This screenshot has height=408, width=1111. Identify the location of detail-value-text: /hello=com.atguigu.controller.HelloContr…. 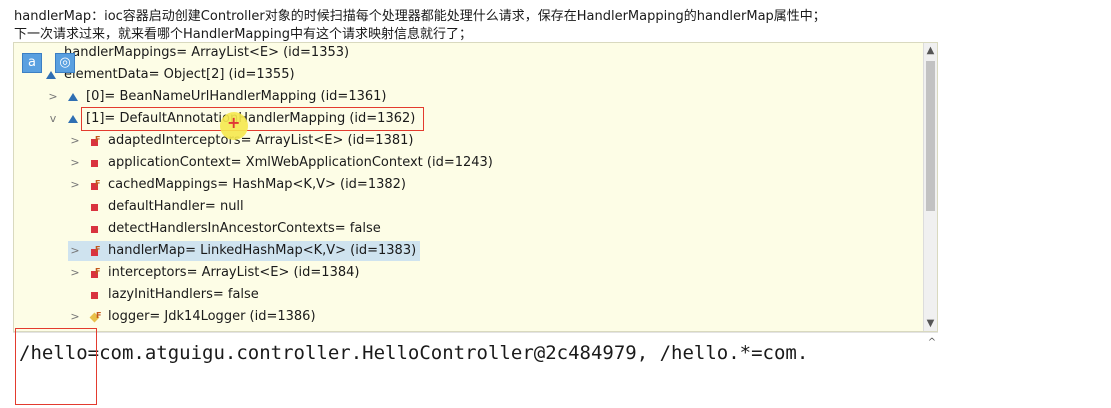
(413, 353).